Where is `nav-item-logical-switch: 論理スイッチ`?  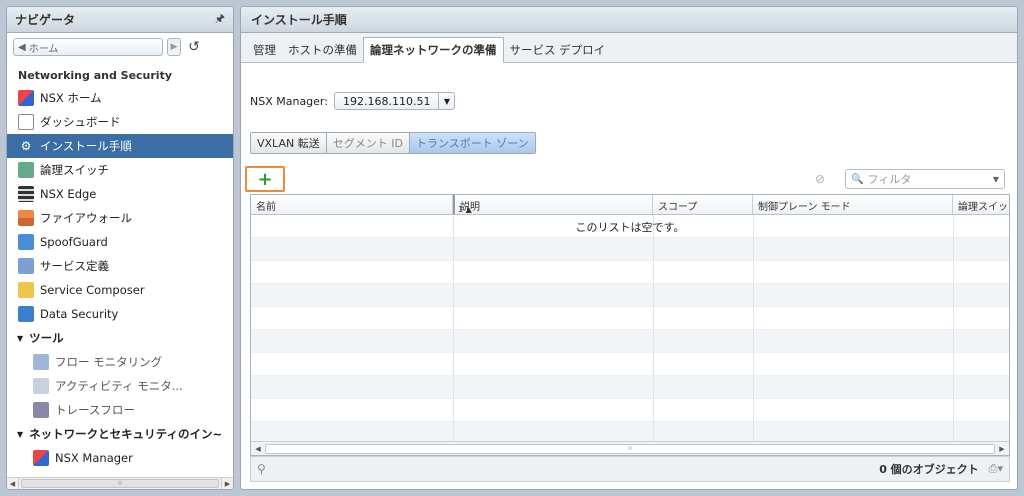 nav-item-logical-switch: 論理スイッチ is located at coordinates (120, 170).